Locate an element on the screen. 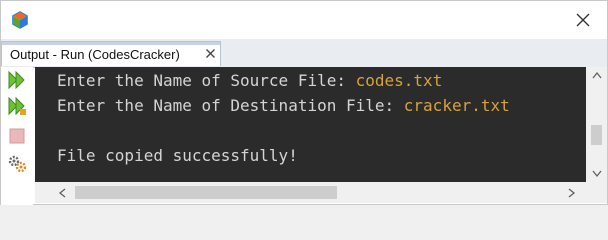  console-prompt: Enter the Name of Destination File: is located at coordinates (230, 105).